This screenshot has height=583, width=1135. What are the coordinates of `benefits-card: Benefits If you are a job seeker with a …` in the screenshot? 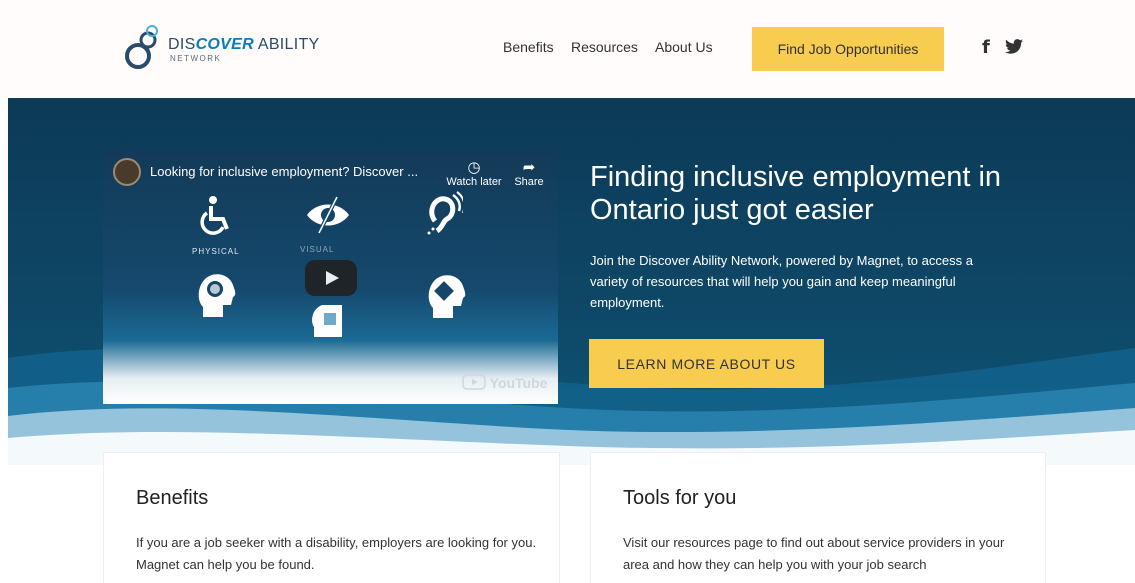 It's located at (331, 517).